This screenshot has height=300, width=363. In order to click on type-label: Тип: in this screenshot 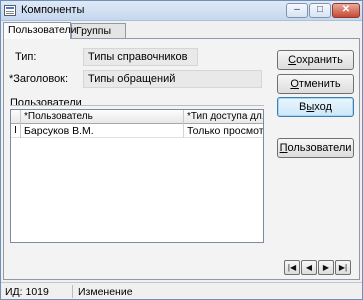, I will do `click(26, 57)`.